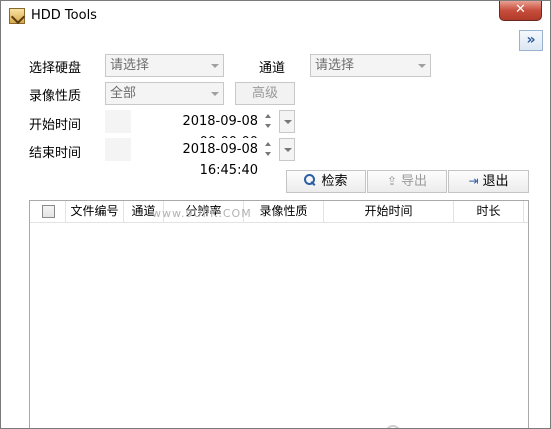 The image size is (551, 429). I want to click on channel-select: 请选择, so click(370, 65).